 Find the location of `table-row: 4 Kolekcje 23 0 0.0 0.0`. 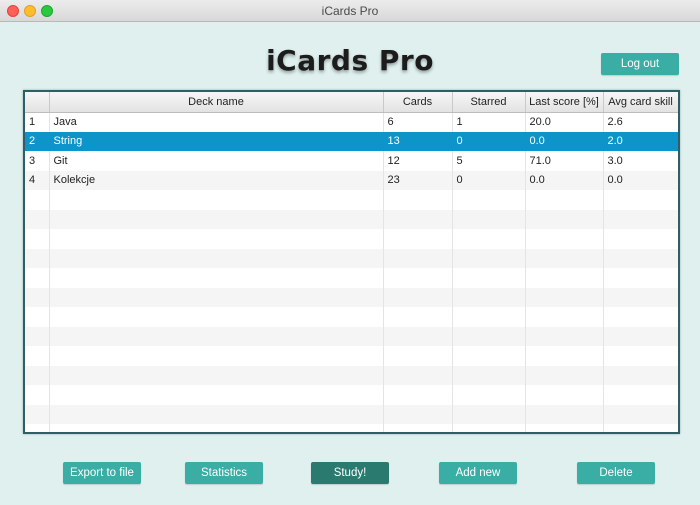

table-row: 4 Kolekcje 23 0 0.0 0.0 is located at coordinates (351, 180).